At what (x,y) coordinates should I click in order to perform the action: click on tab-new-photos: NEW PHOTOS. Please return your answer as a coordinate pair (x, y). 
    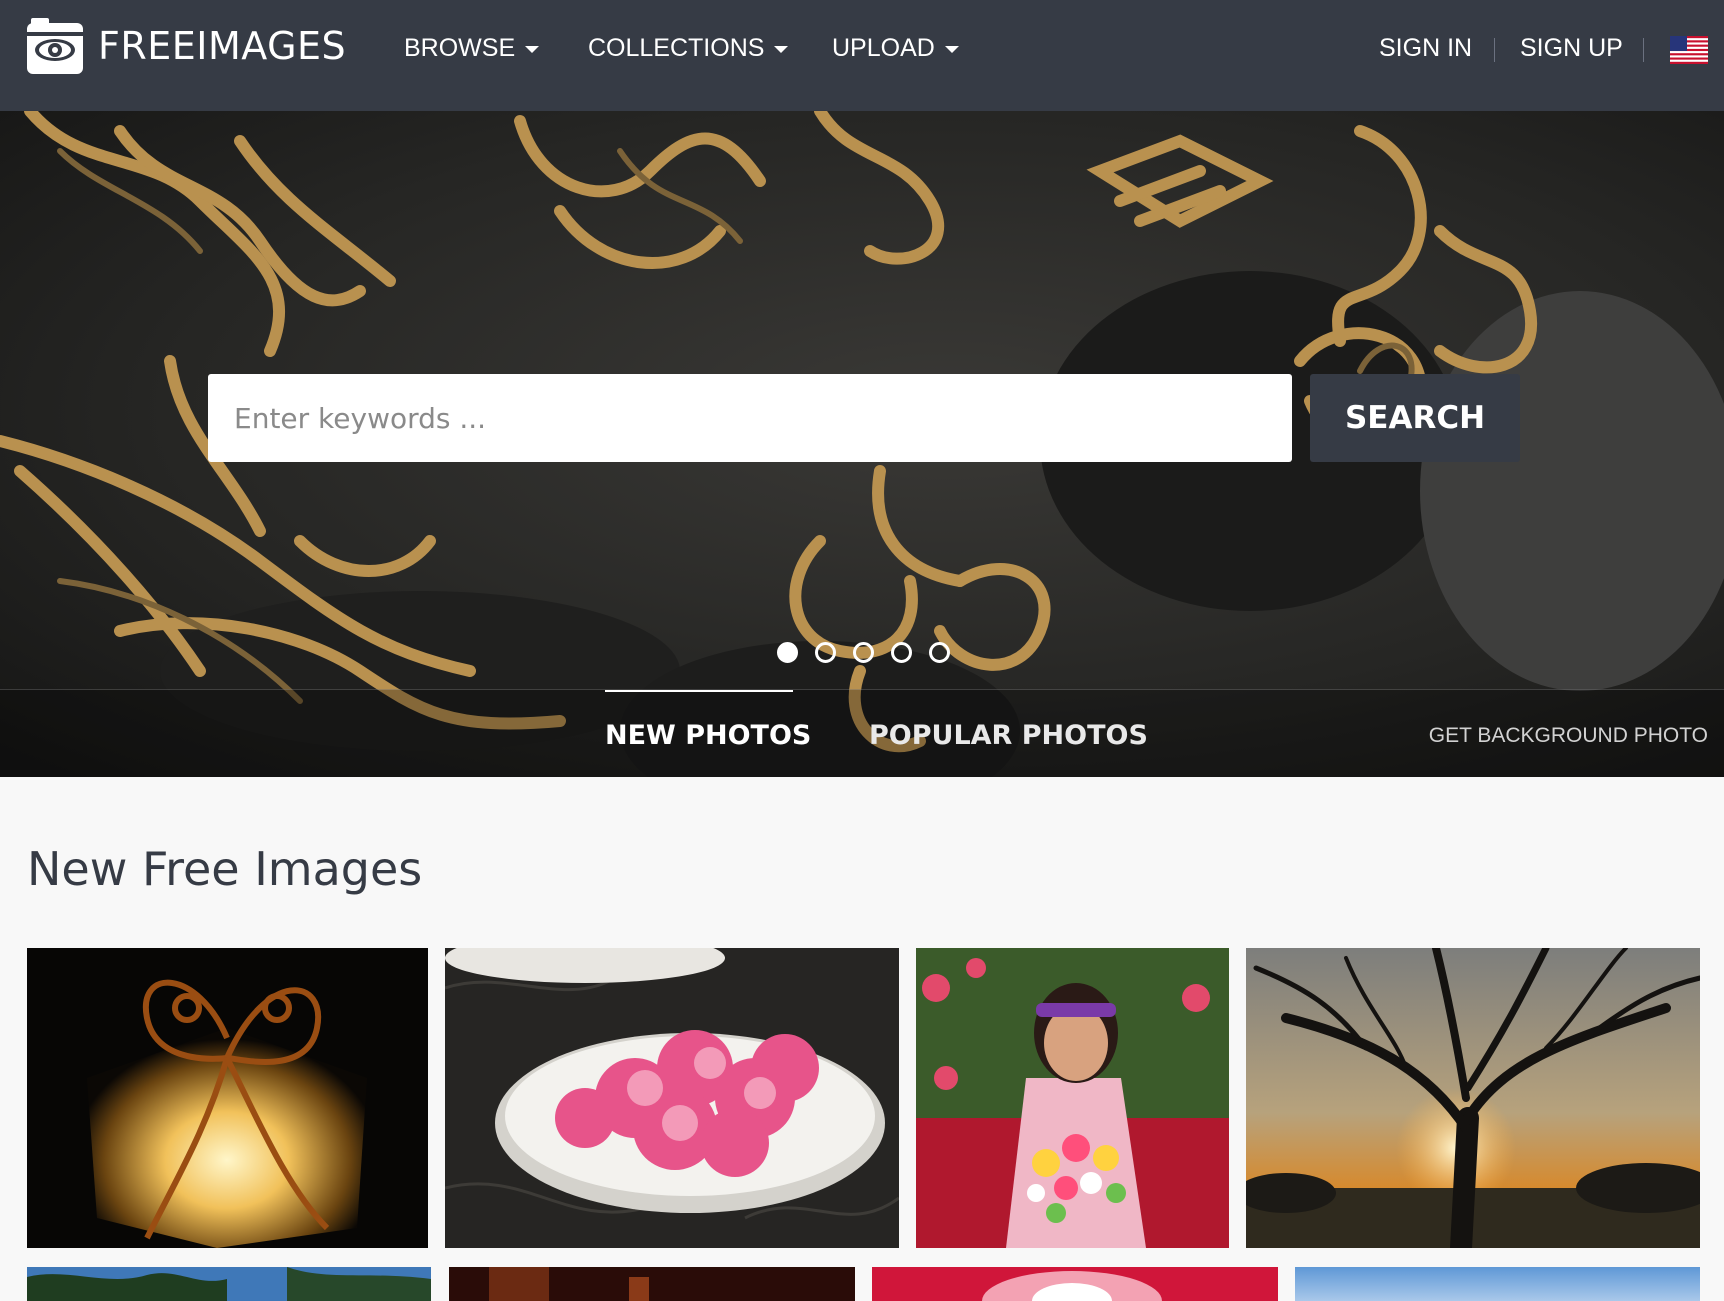
    Looking at the image, I should click on (708, 720).